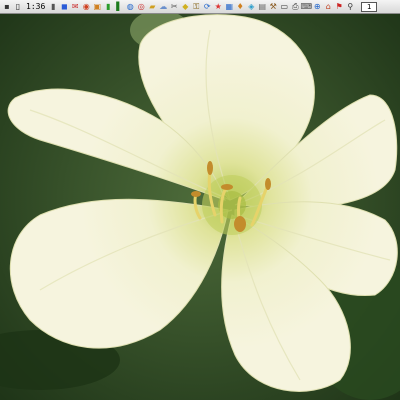  I want to click on red-app-icon-glyph: ◉, so click(86, 6).